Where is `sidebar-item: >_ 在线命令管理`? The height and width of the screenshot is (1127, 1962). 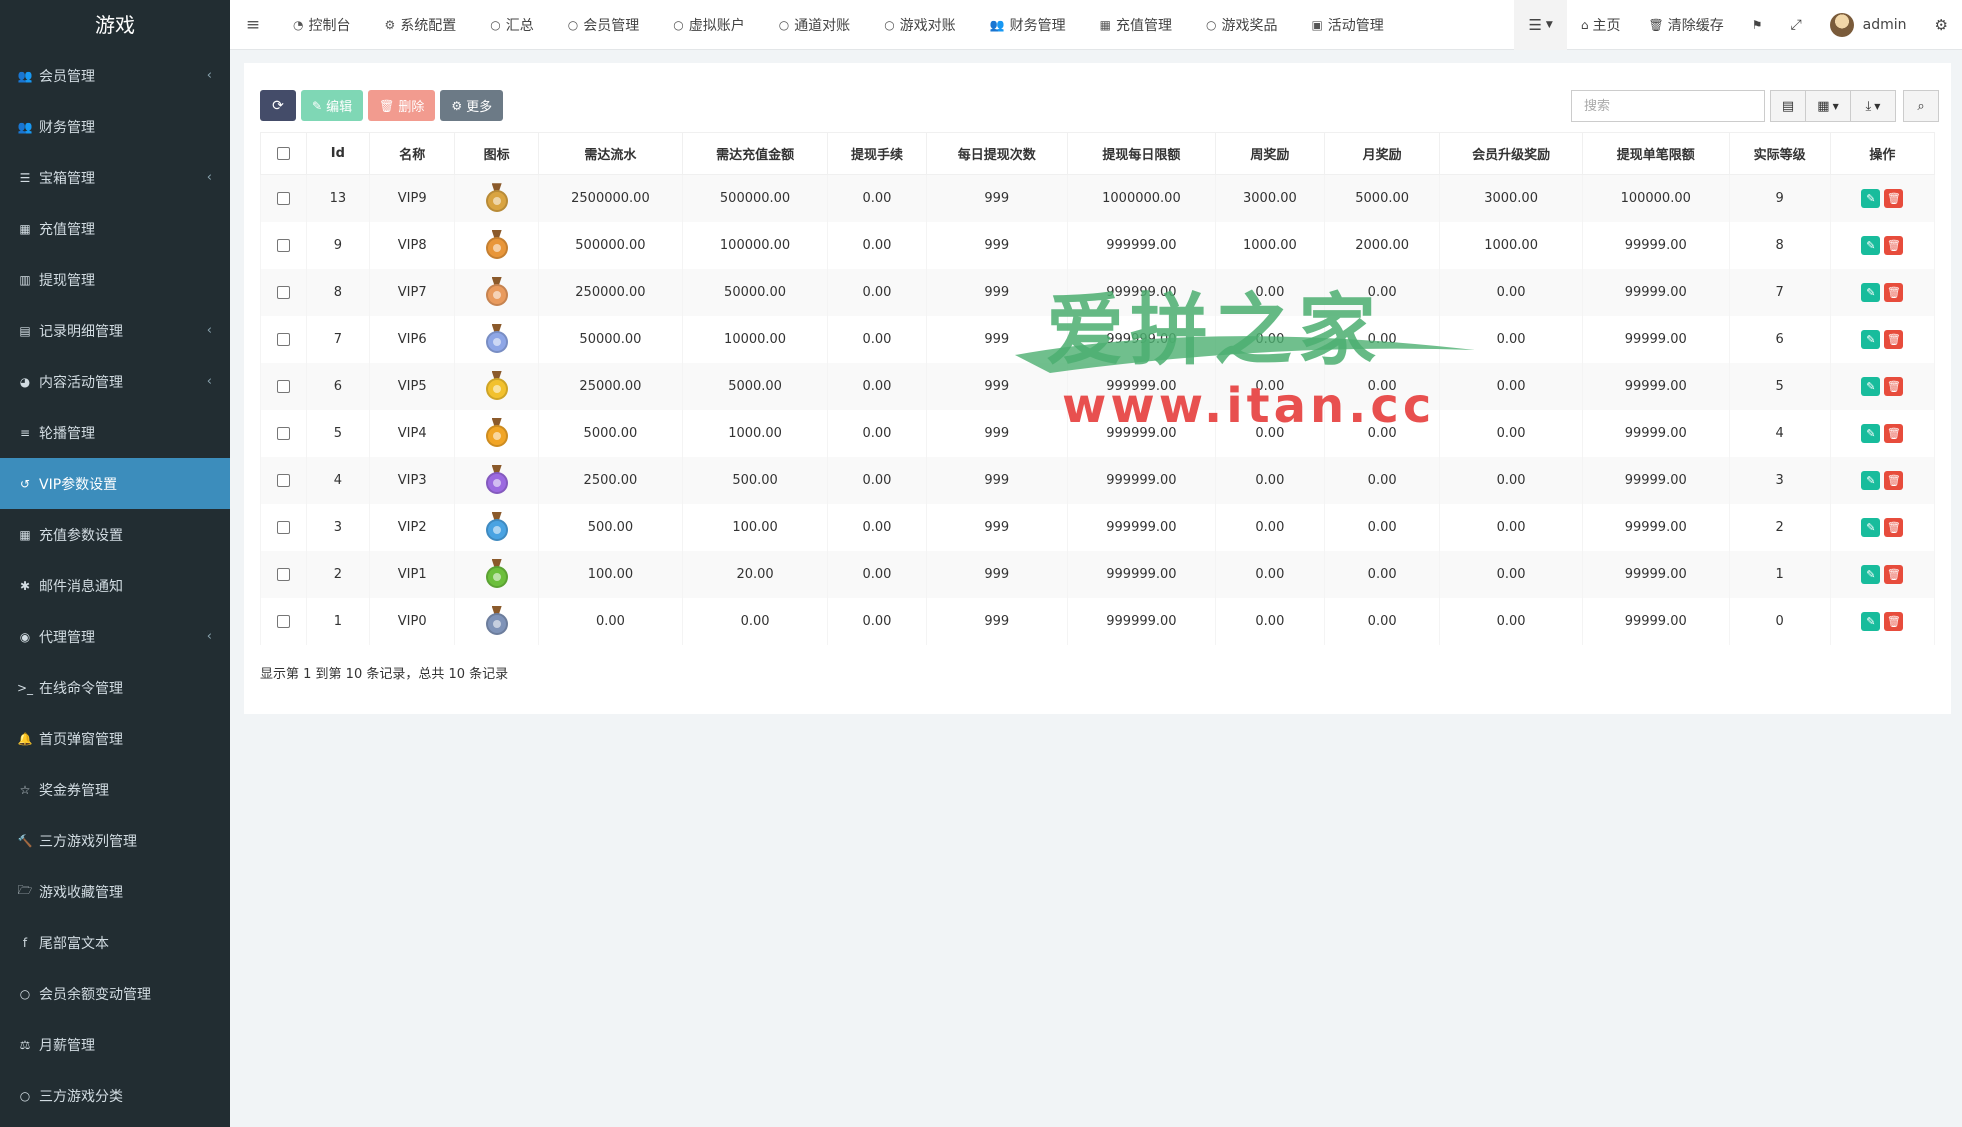 sidebar-item: >_ 在线命令管理 is located at coordinates (115, 687).